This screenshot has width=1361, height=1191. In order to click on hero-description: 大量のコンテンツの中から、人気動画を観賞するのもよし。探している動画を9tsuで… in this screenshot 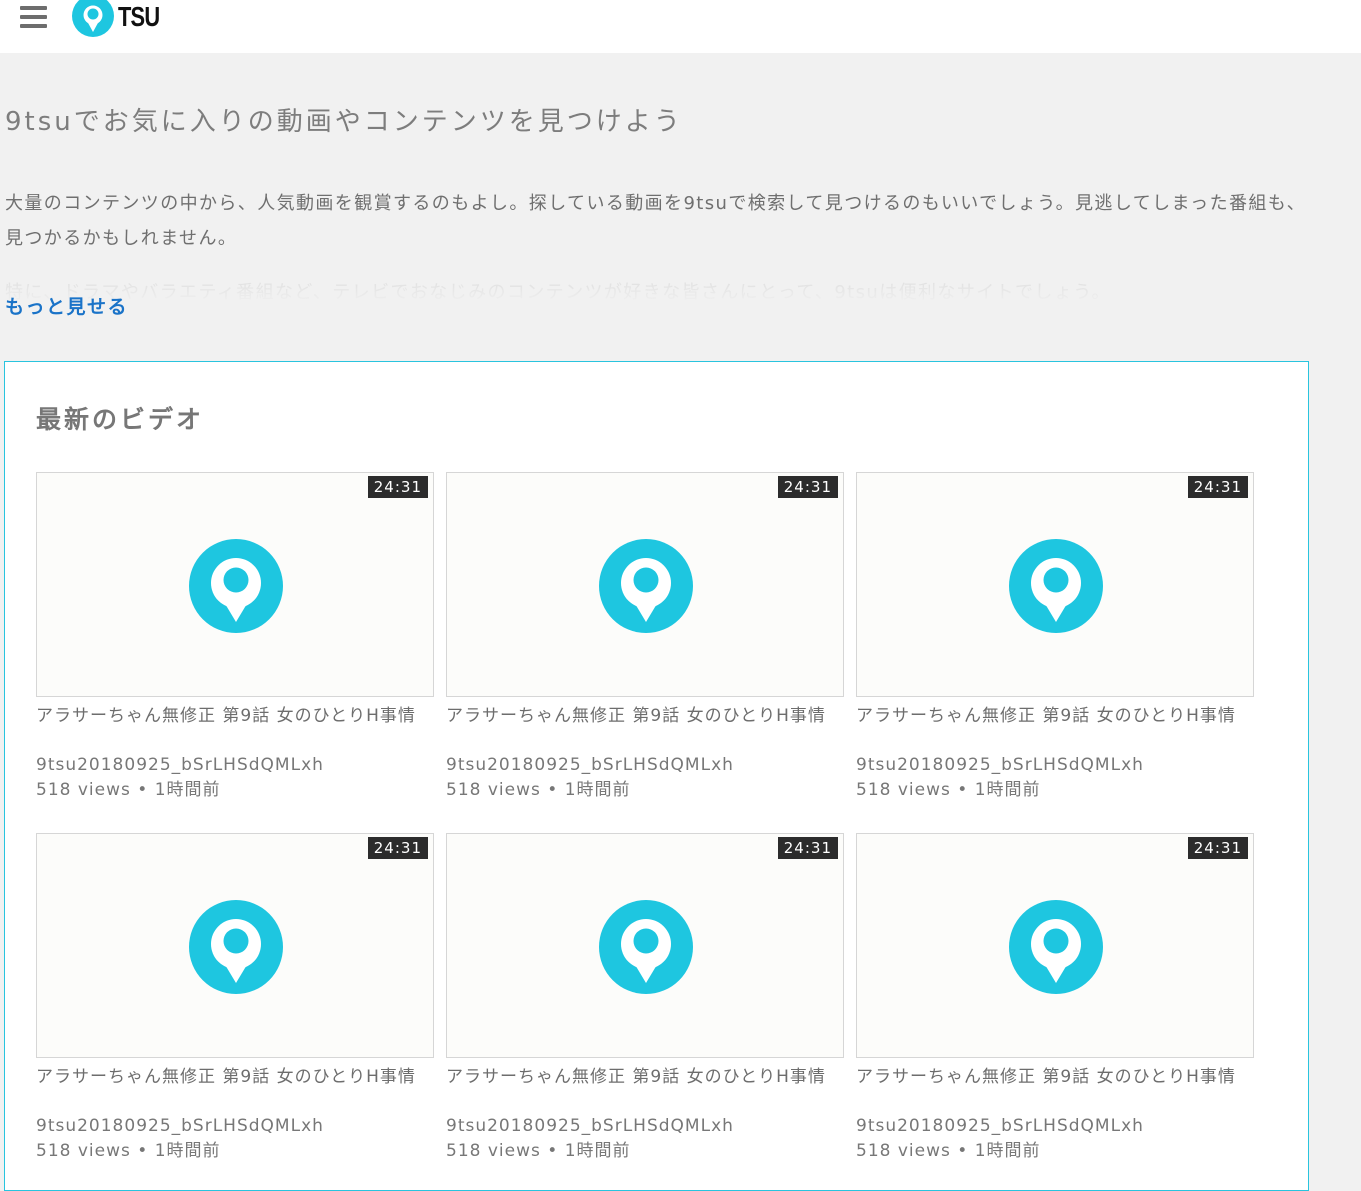, I will do `click(656, 221)`.